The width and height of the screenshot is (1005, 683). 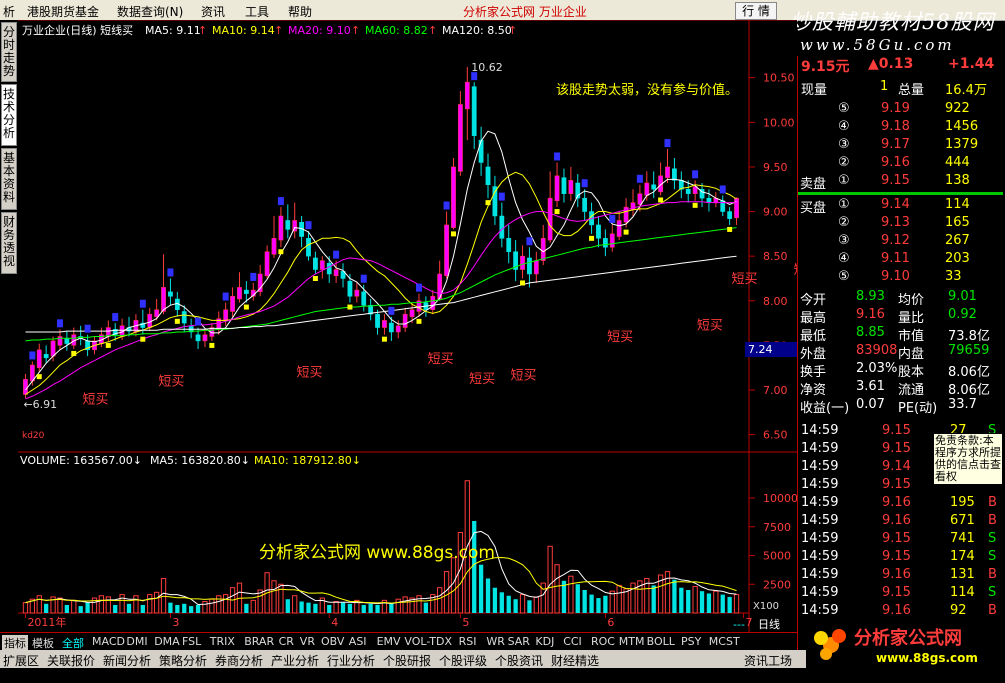 What do you see at coordinates (9, 11) in the screenshot?
I see `menu-item-analysis: 析` at bounding box center [9, 11].